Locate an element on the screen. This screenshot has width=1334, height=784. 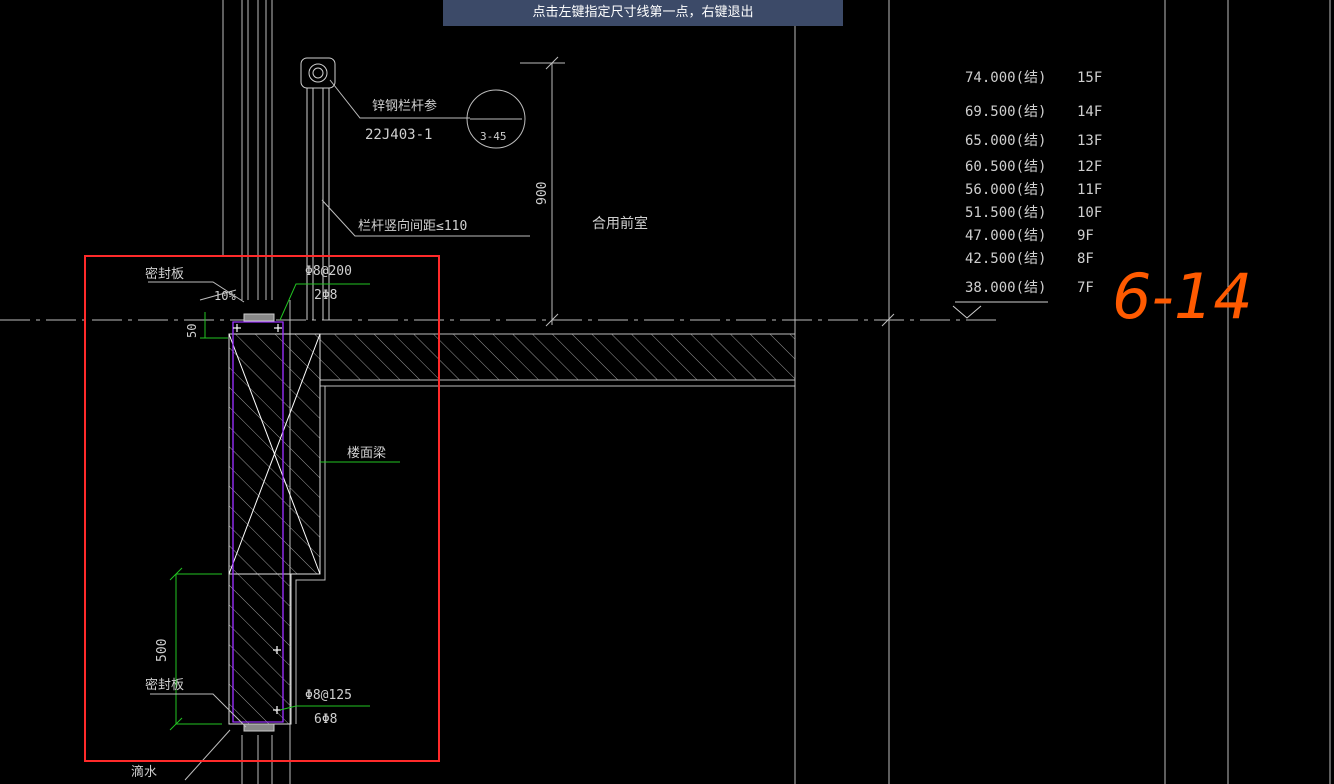
level-elev: 69.500(结) is located at coordinates (1005, 112).